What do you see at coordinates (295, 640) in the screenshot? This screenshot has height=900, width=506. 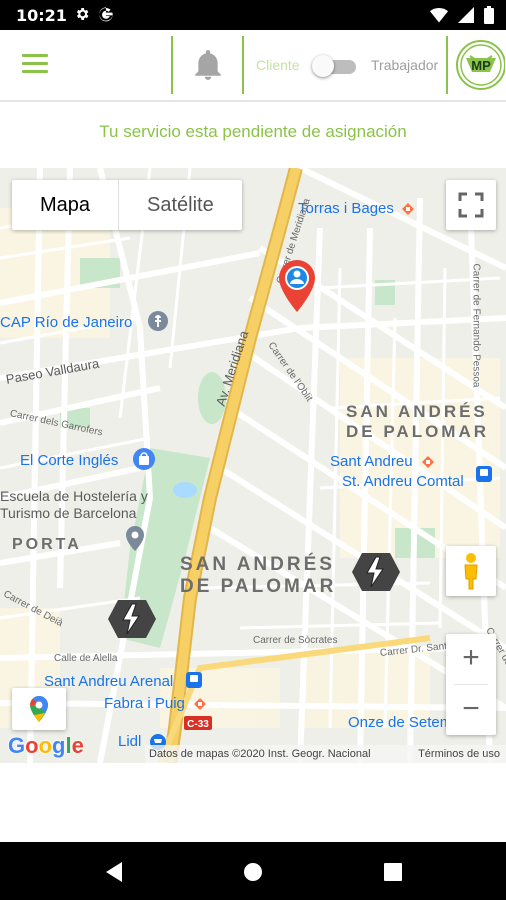 I see `map-label-socrates: Carrer de Sòcrates` at bounding box center [295, 640].